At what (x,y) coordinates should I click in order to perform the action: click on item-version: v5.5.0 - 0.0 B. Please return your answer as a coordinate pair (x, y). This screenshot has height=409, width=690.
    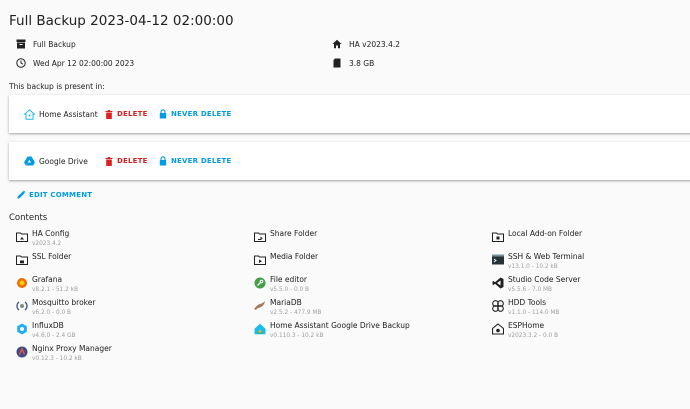
    Looking at the image, I should click on (289, 290).